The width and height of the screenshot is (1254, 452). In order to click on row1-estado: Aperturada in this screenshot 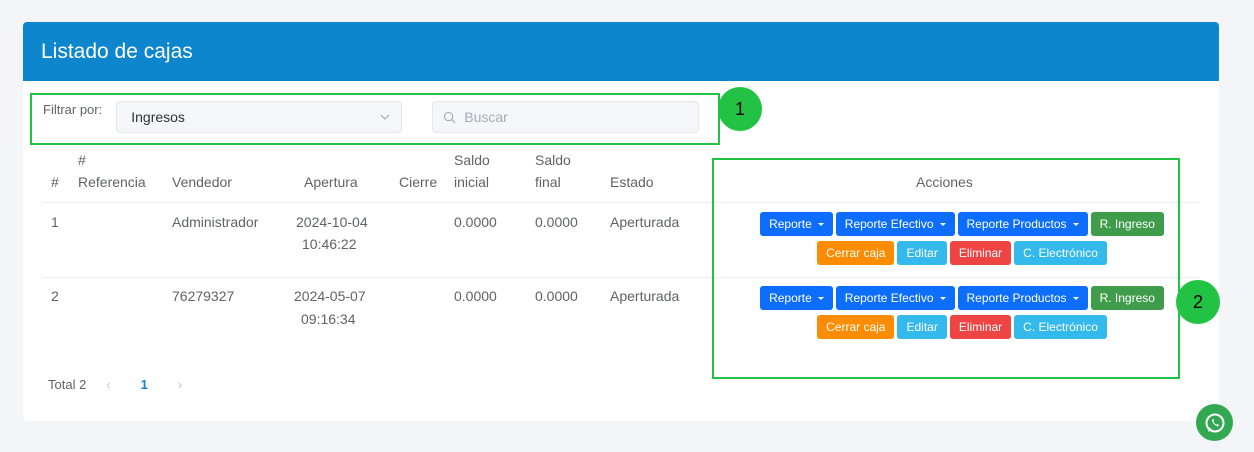, I will do `click(645, 222)`.